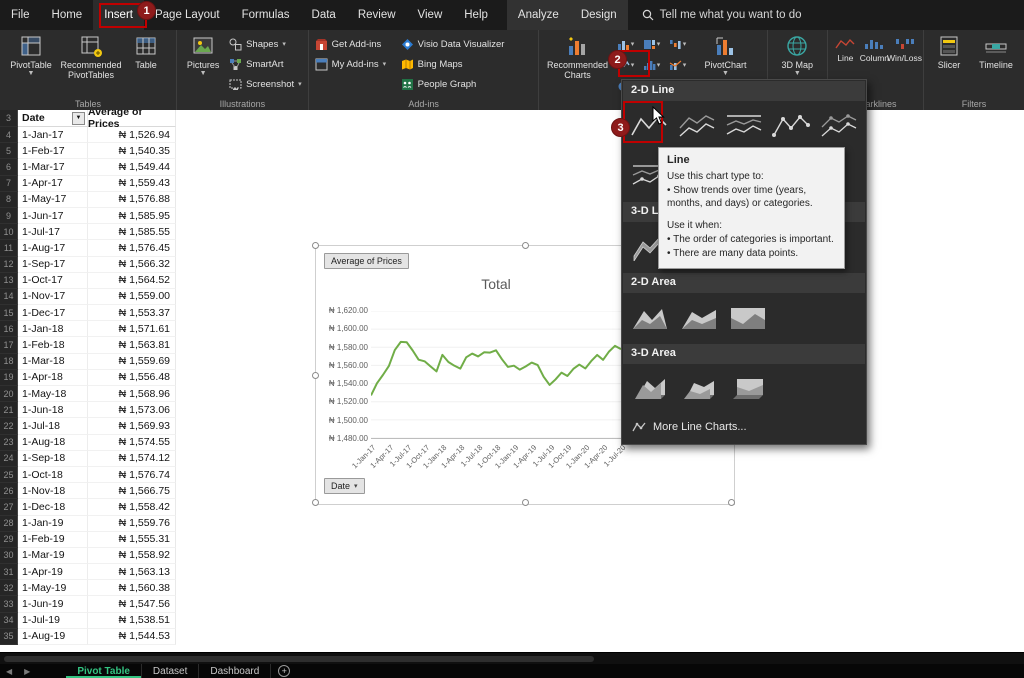 This screenshot has width=1024, height=678. Describe the element at coordinates (9, 345) in the screenshot. I see `row-number: 17` at that location.